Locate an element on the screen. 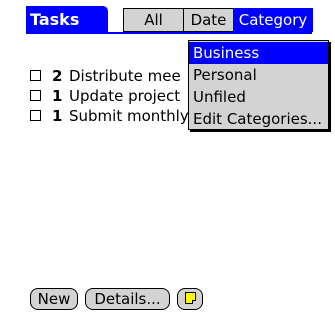 The image size is (335, 317). menu-item-unfiled: Unfiled is located at coordinates (258, 97).